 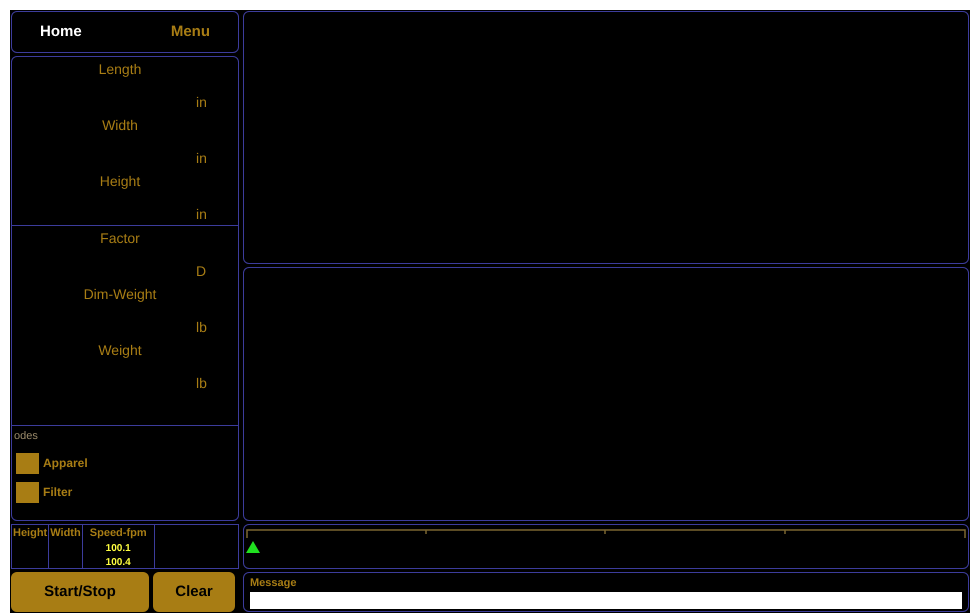 What do you see at coordinates (118, 533) in the screenshot?
I see `column-header: Speed-fpm` at bounding box center [118, 533].